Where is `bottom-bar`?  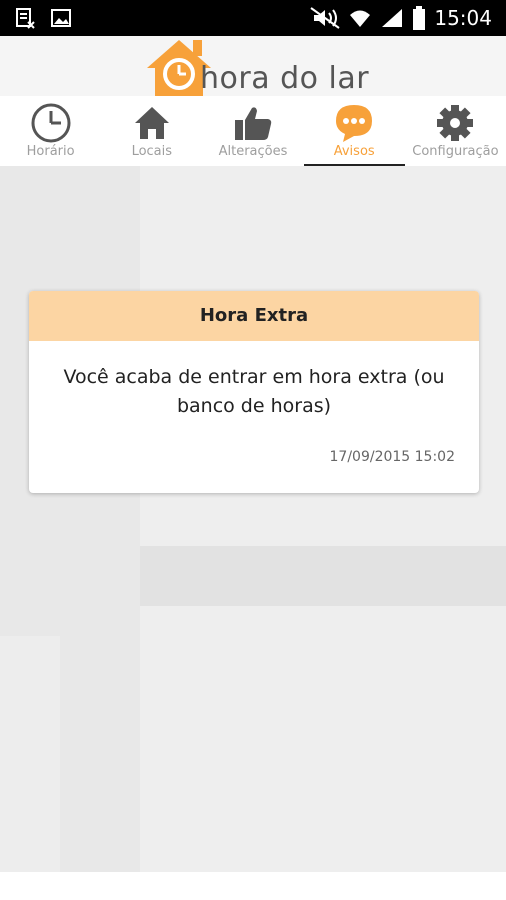
bottom-bar is located at coordinates (253, 886).